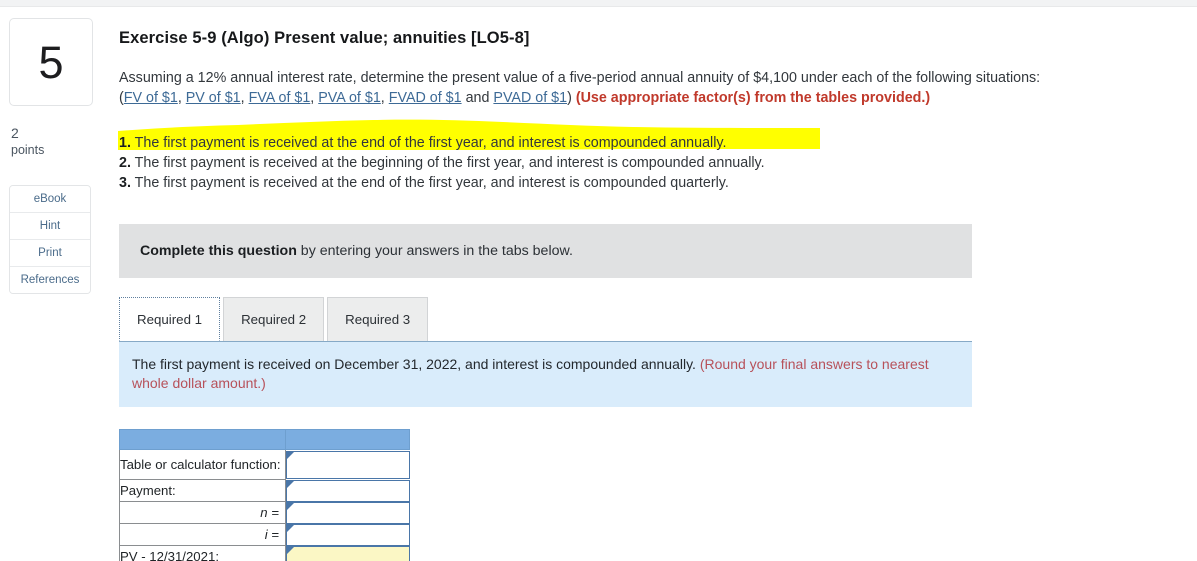  Describe the element at coordinates (202, 513) in the screenshot. I see `row-label-n: n =` at that location.